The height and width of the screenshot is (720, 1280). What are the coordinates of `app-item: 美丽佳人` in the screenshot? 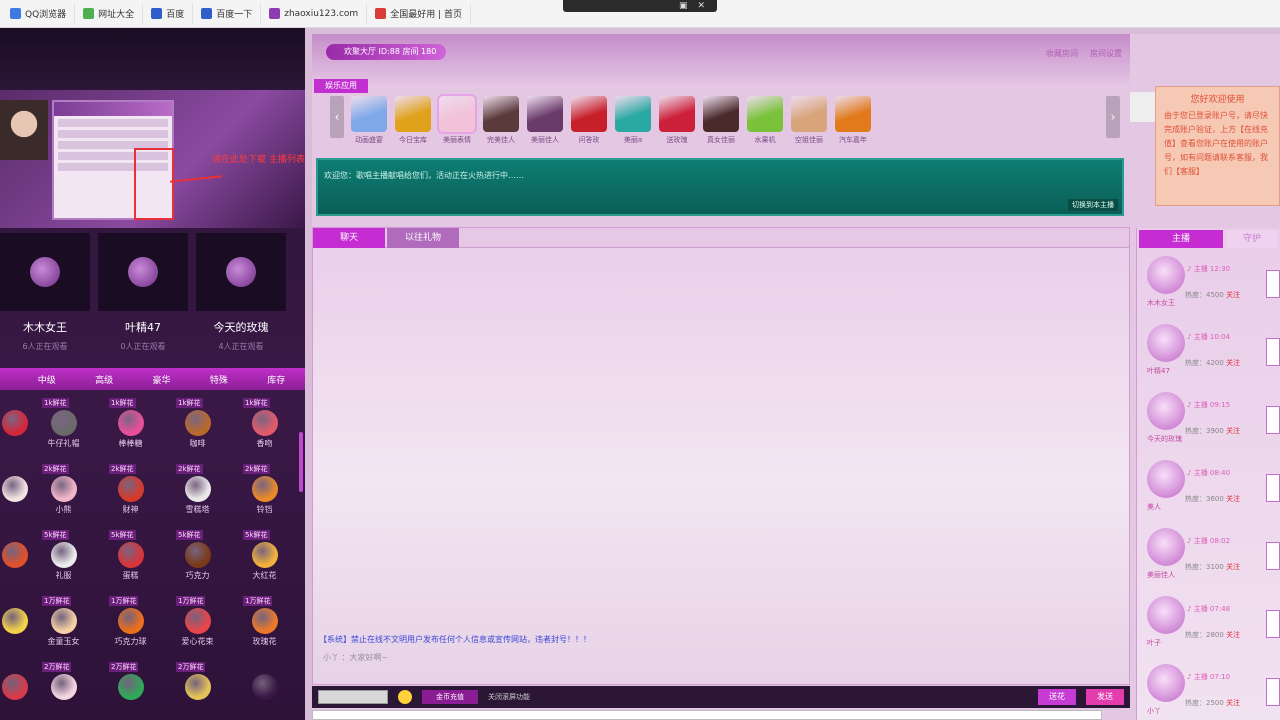 It's located at (545, 120).